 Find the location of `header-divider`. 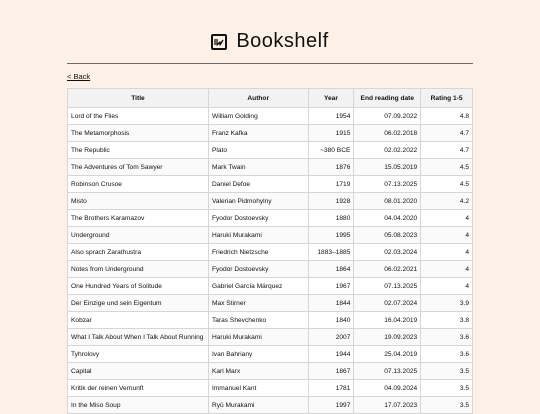

header-divider is located at coordinates (270, 63).